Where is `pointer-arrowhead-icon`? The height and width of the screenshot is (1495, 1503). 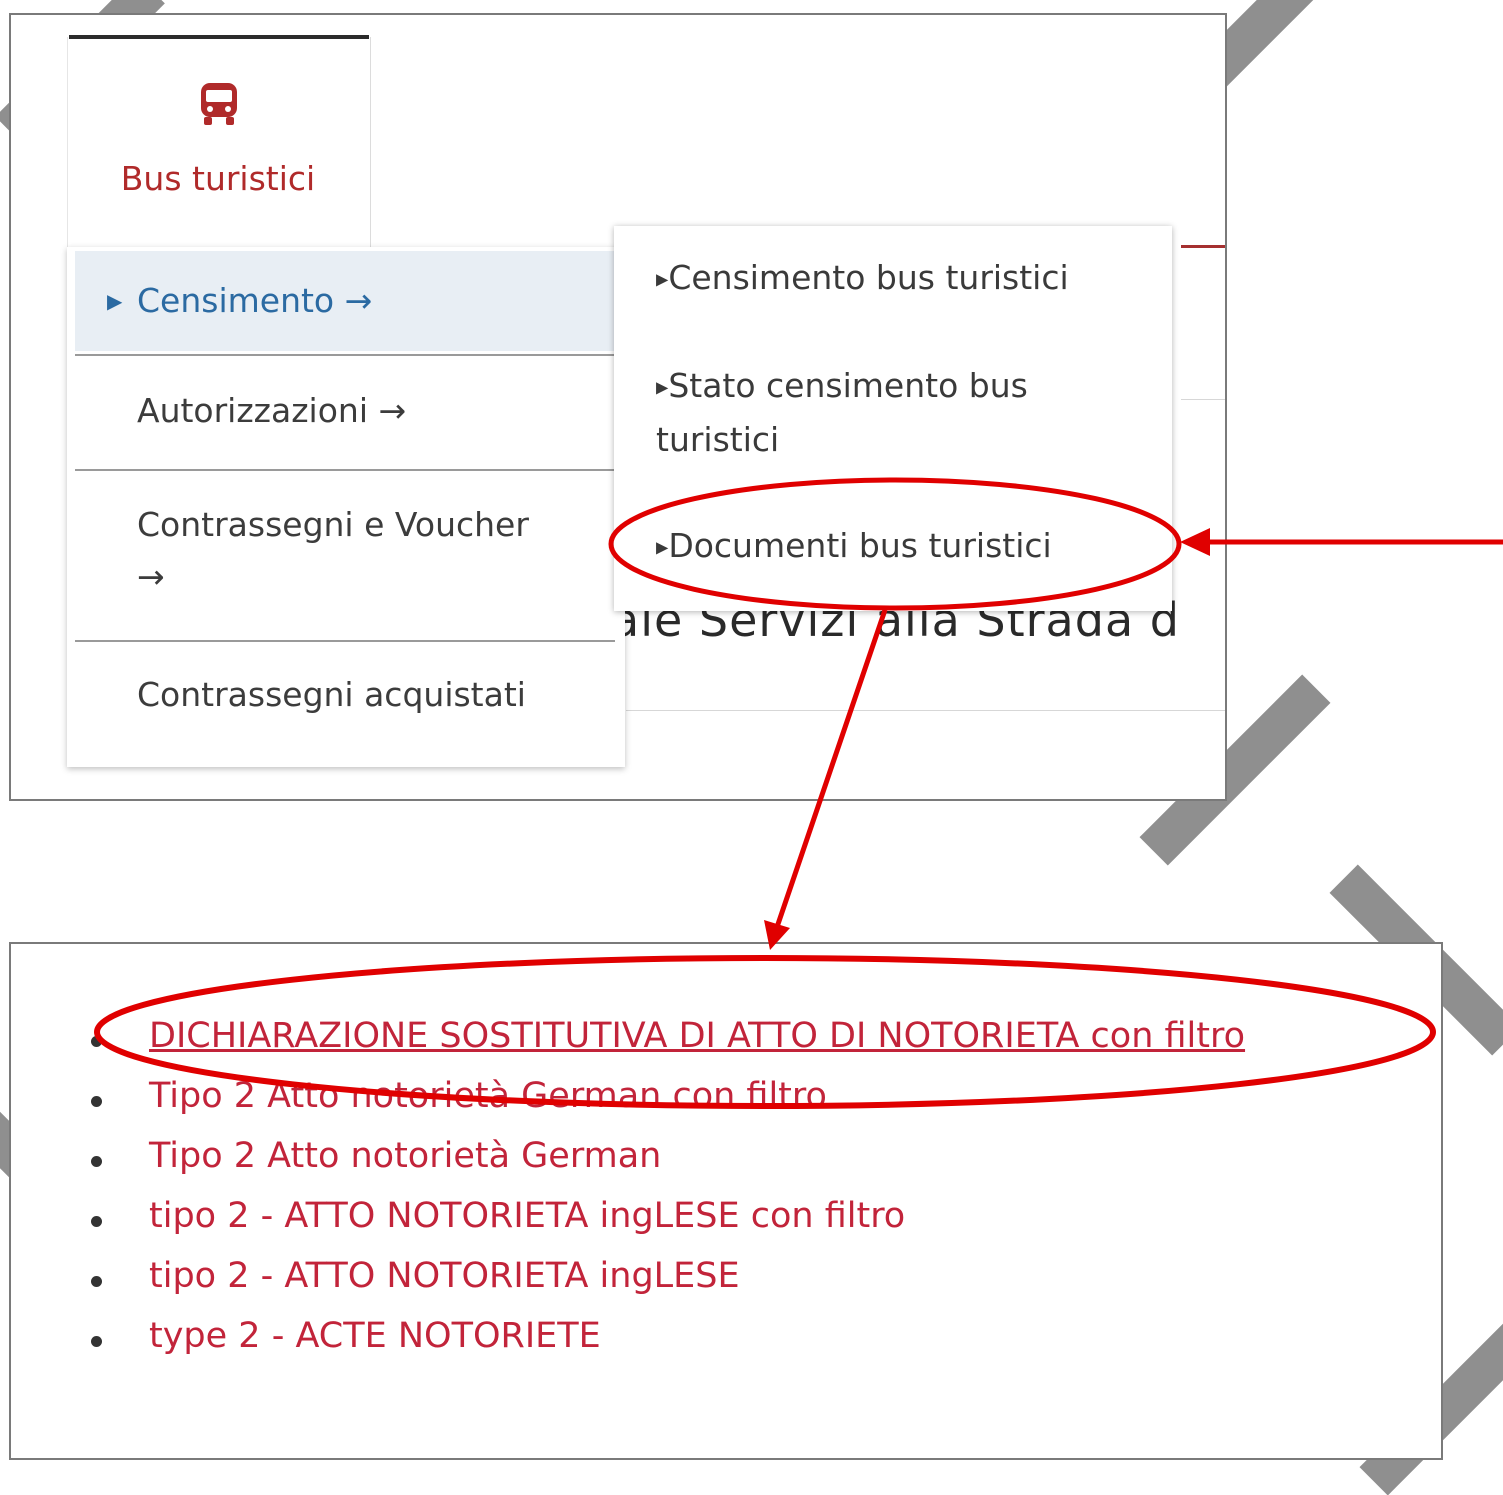 pointer-arrowhead-icon is located at coordinates (1195, 542).